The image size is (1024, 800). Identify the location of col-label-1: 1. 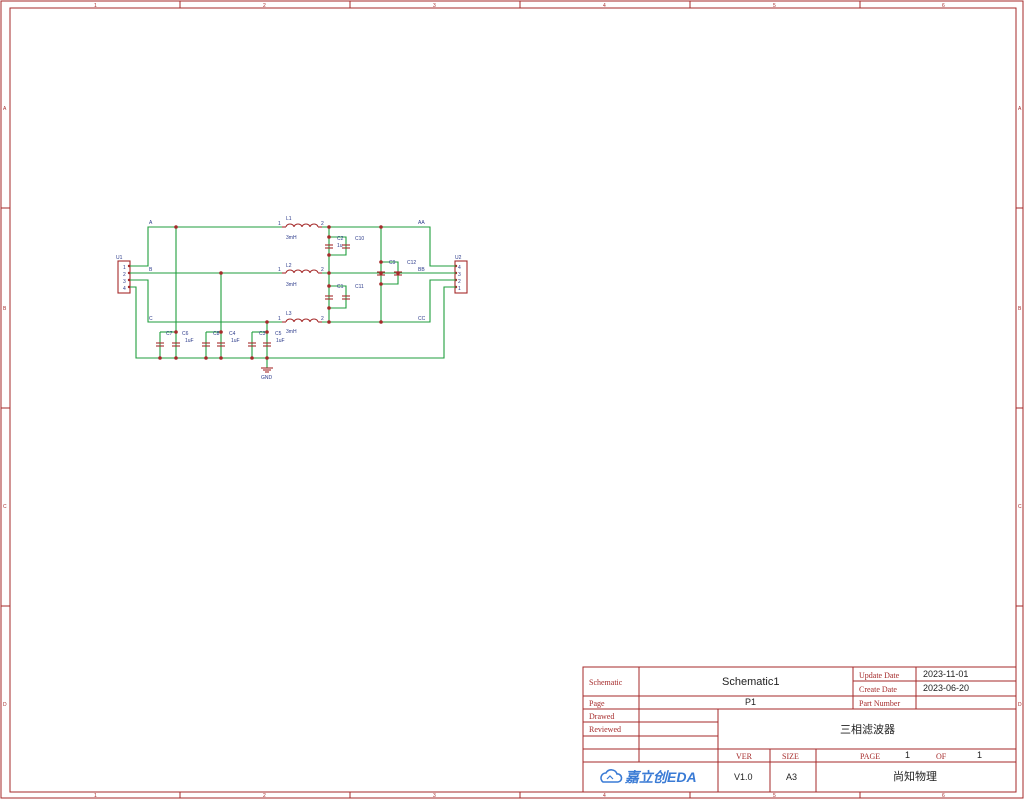
(95, 6).